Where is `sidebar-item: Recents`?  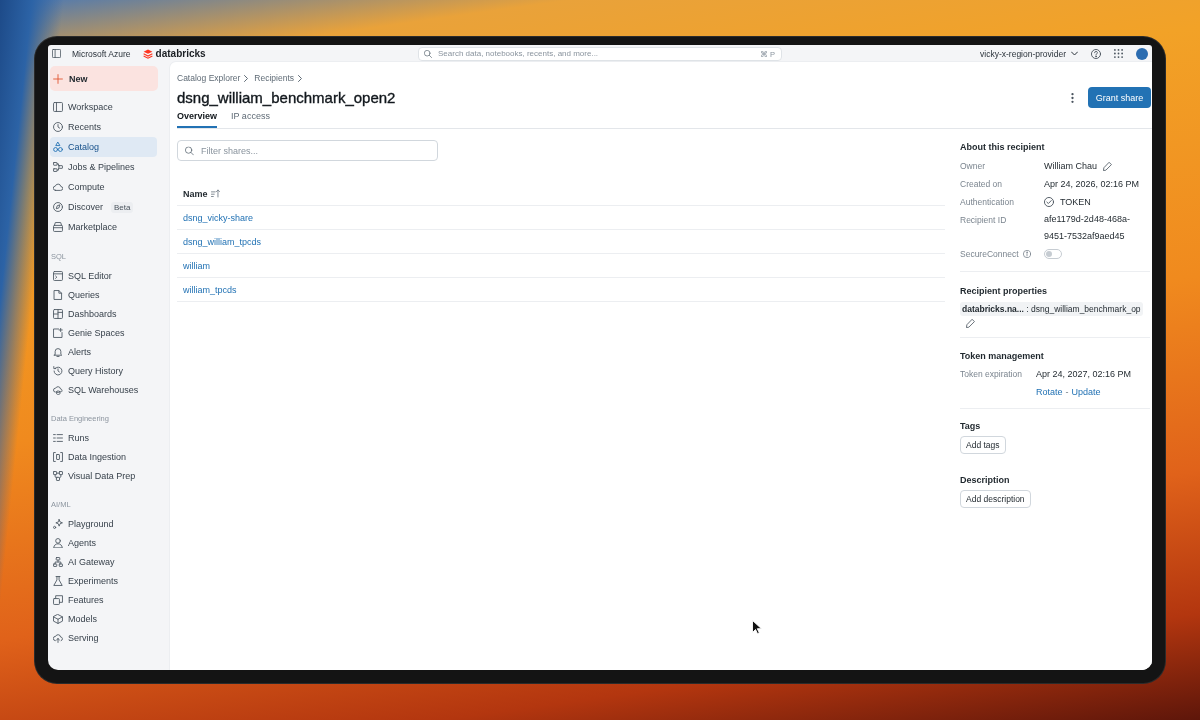 sidebar-item: Recents is located at coordinates (103, 127).